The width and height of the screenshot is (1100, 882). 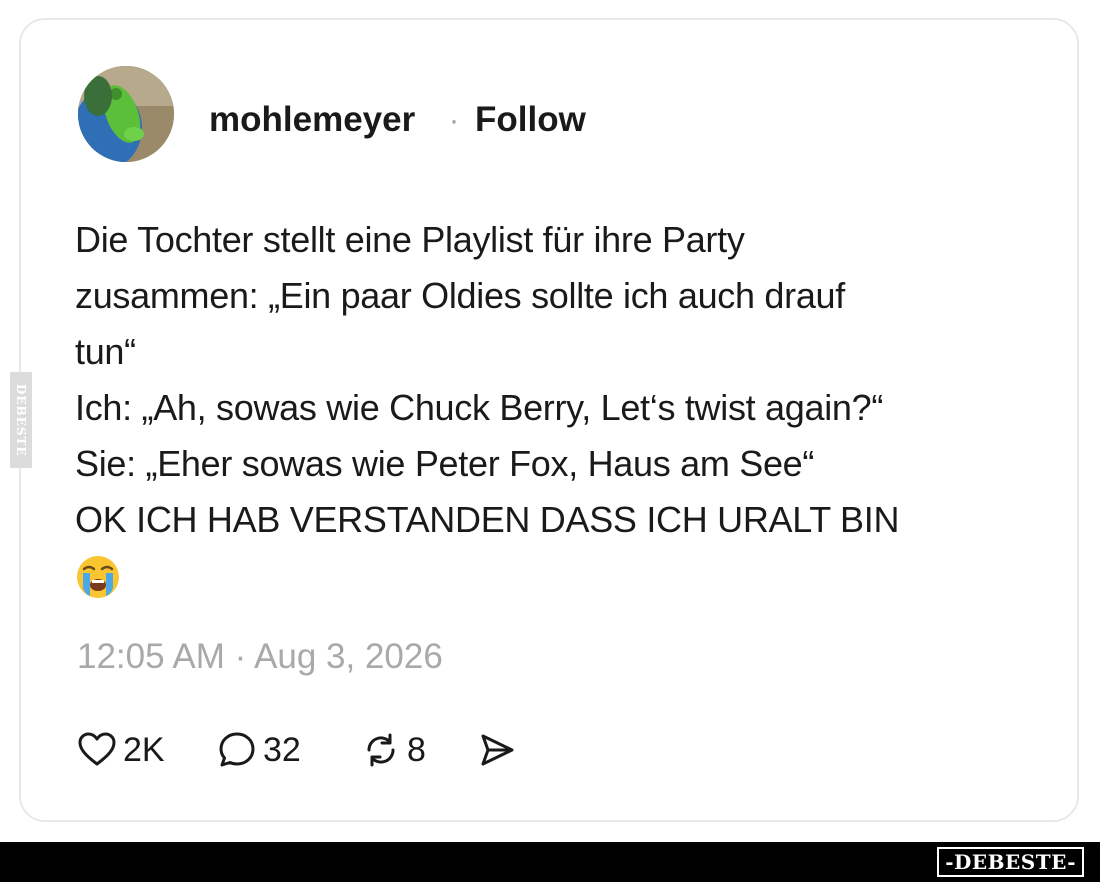 I want to click on avatar-image, so click(x=126, y=114).